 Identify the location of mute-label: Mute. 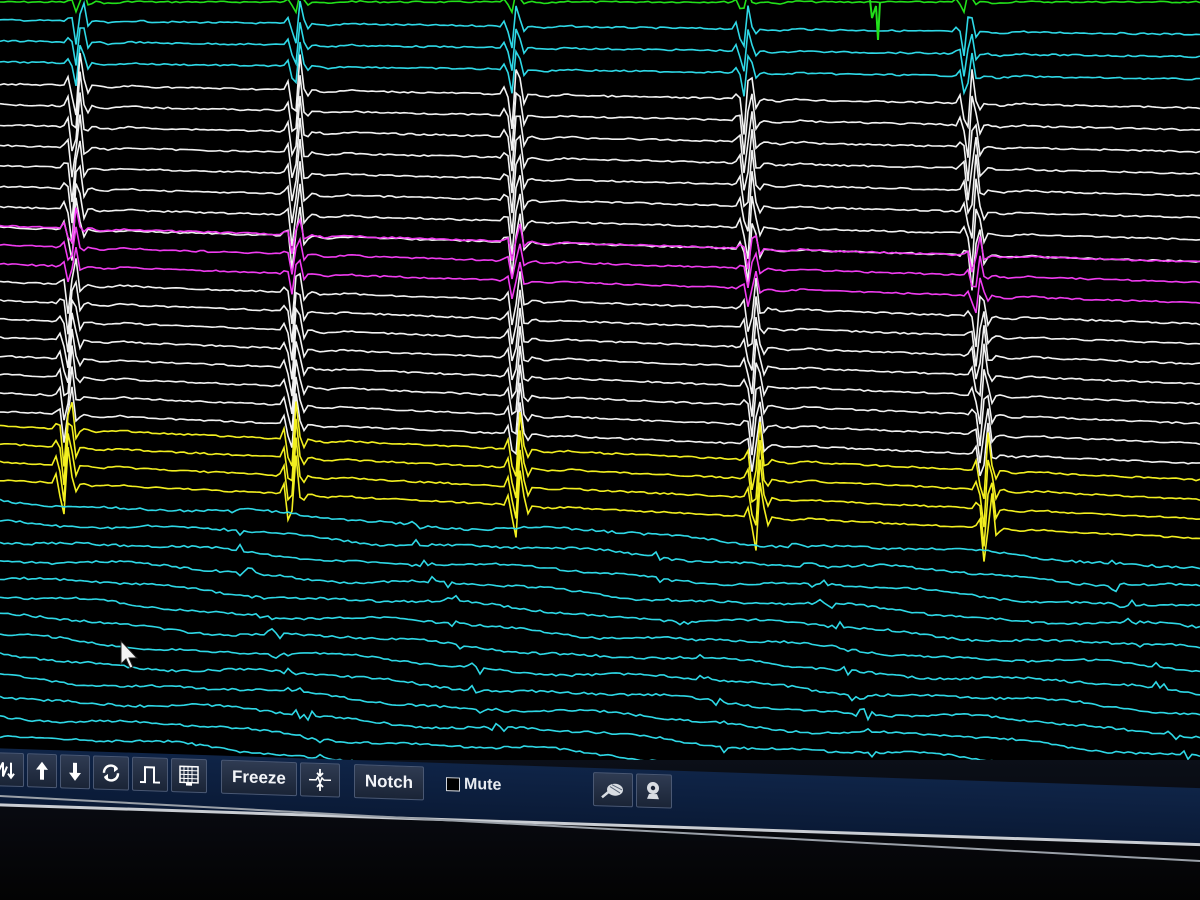
(483, 784).